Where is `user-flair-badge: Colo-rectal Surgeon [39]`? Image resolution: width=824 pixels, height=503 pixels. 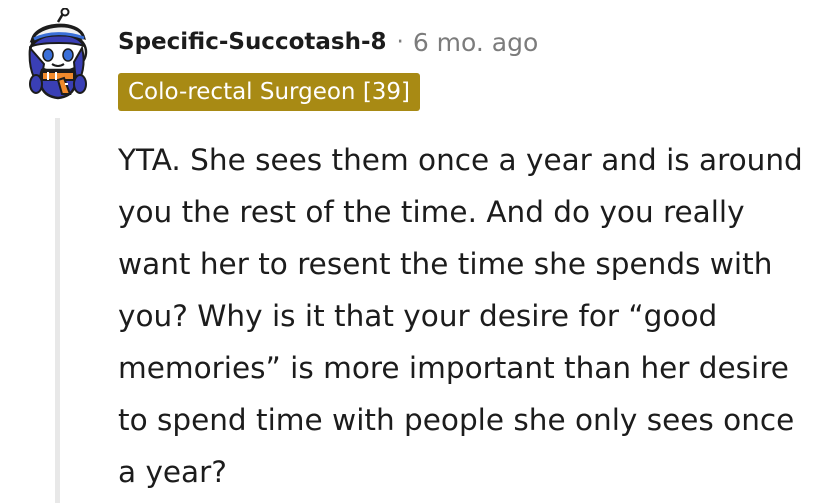
user-flair-badge: Colo-rectal Surgeon [39] is located at coordinates (269, 92).